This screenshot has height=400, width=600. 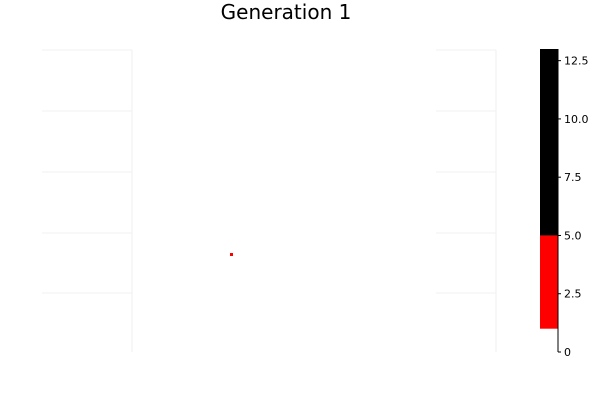 I want to click on heatmap-cell, so click(x=231, y=254).